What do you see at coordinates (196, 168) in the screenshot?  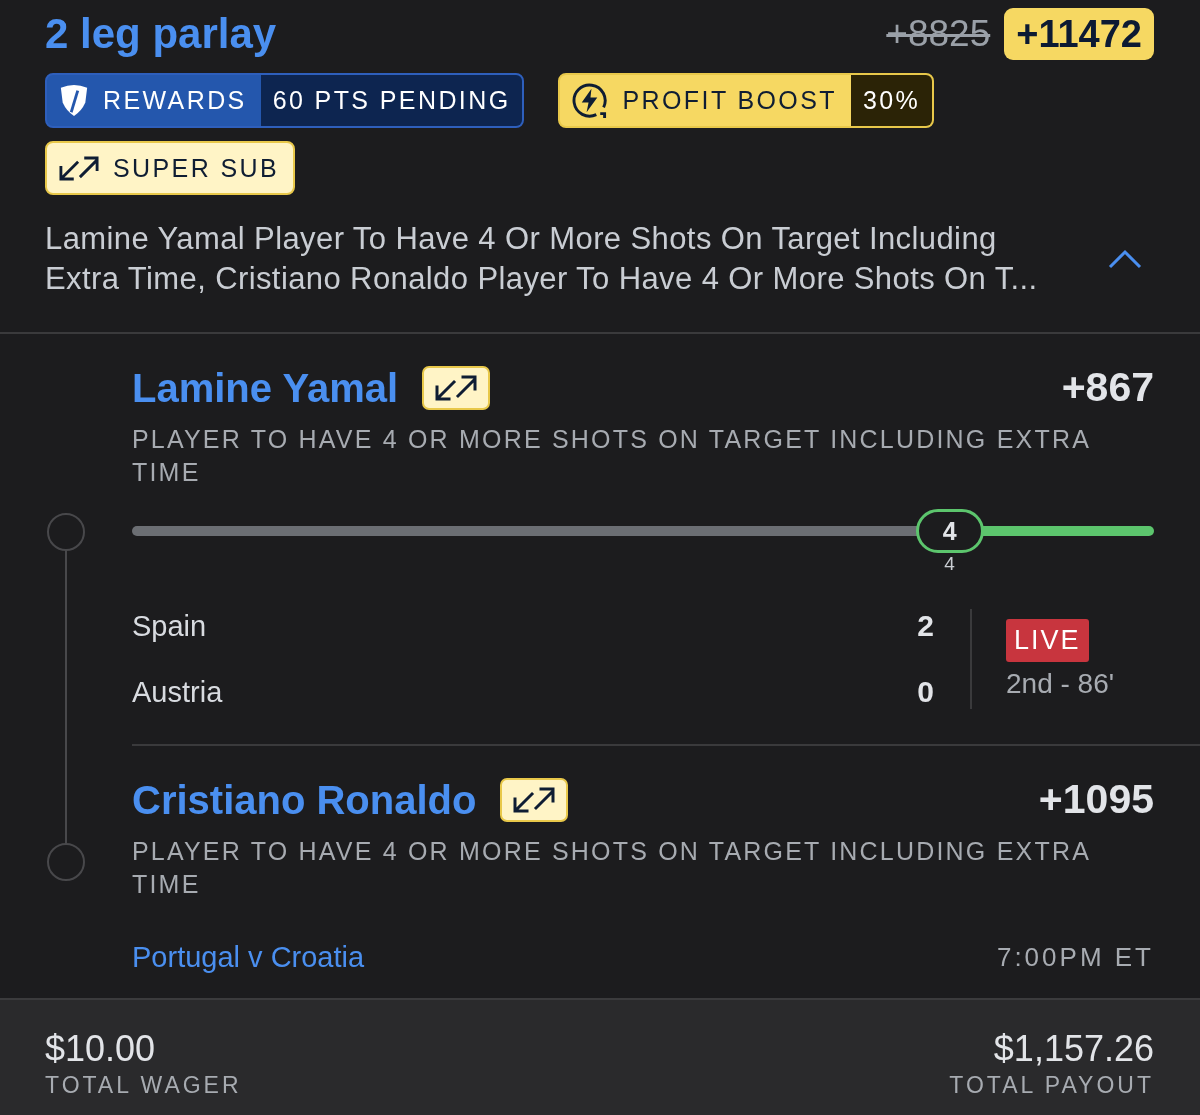 I see `promo-label: SUPER SUB` at bounding box center [196, 168].